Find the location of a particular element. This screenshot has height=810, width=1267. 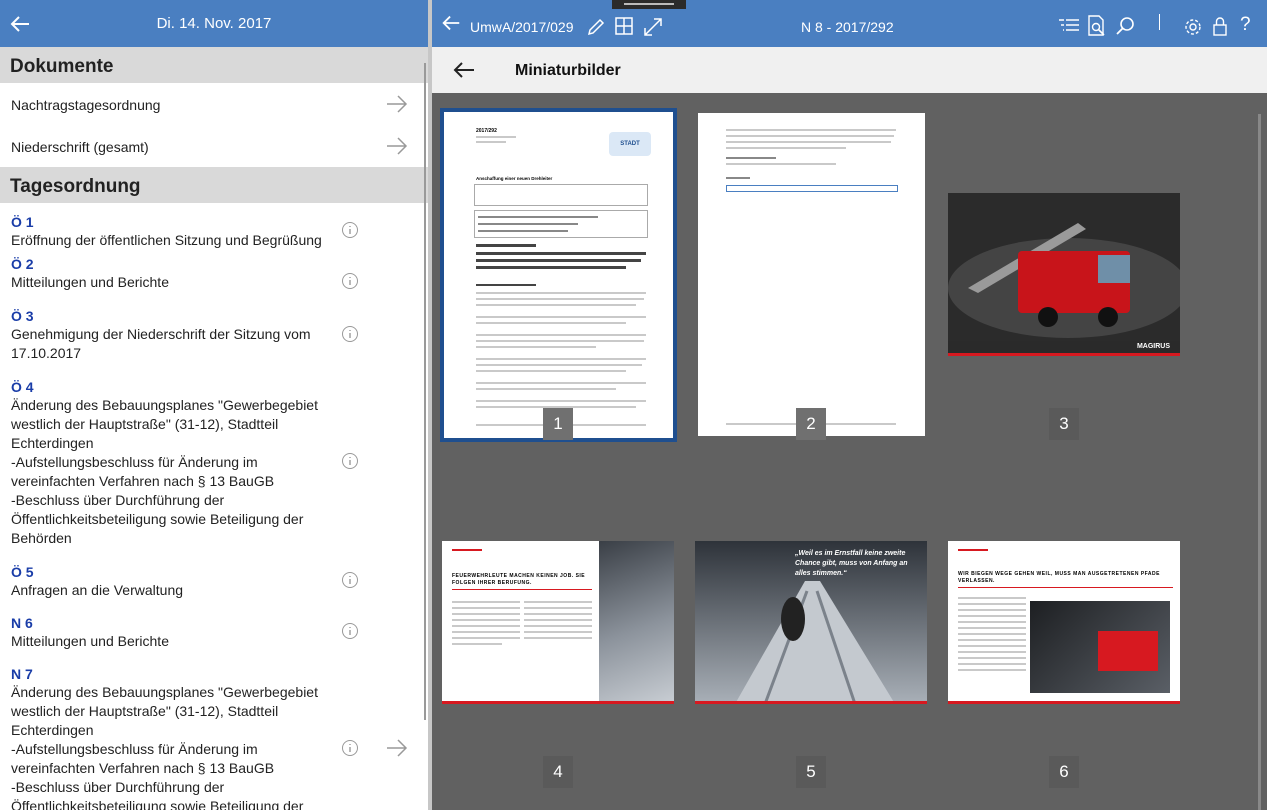

agenda-item: Ö 2 Mitteilungen und Berichte is located at coordinates (219, 279).